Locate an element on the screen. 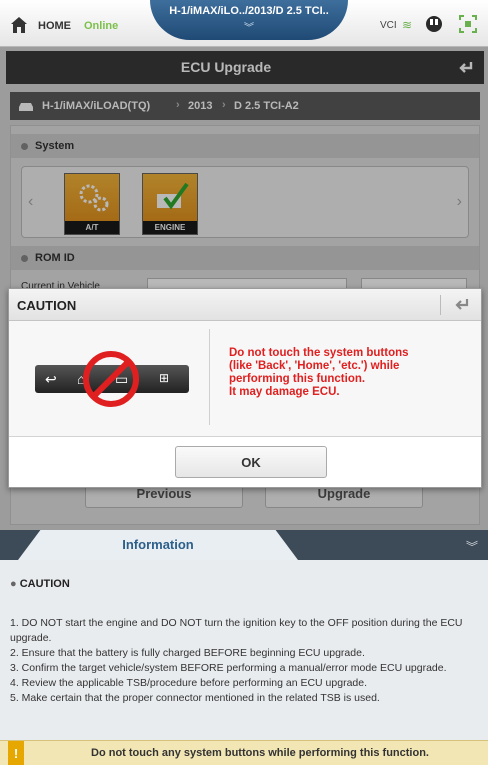  capture-glyph-icon: ⊞ is located at coordinates (164, 378).